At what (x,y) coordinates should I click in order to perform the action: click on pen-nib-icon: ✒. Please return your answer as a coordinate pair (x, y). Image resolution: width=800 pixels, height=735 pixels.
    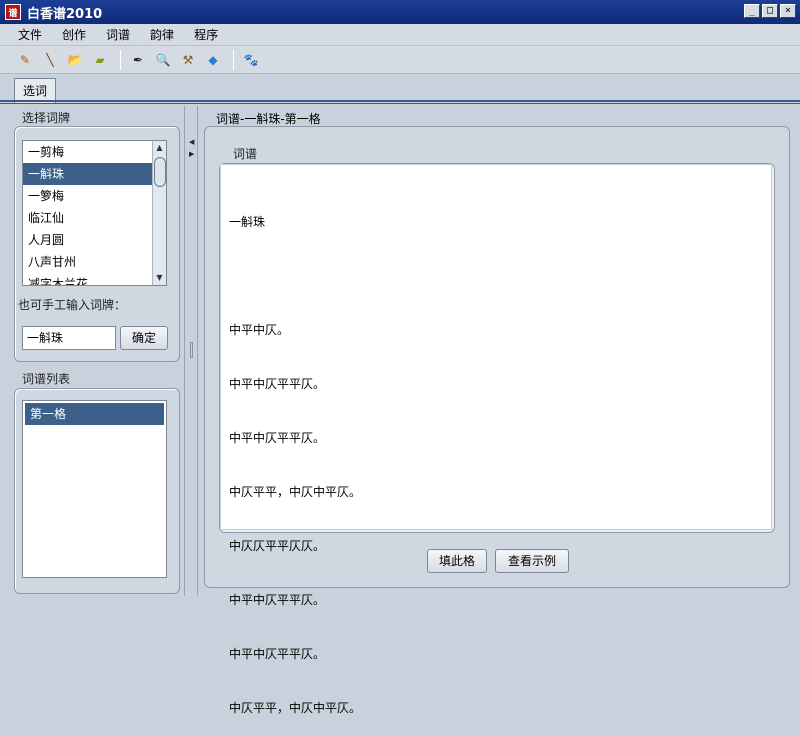
    Looking at the image, I should click on (138, 60).